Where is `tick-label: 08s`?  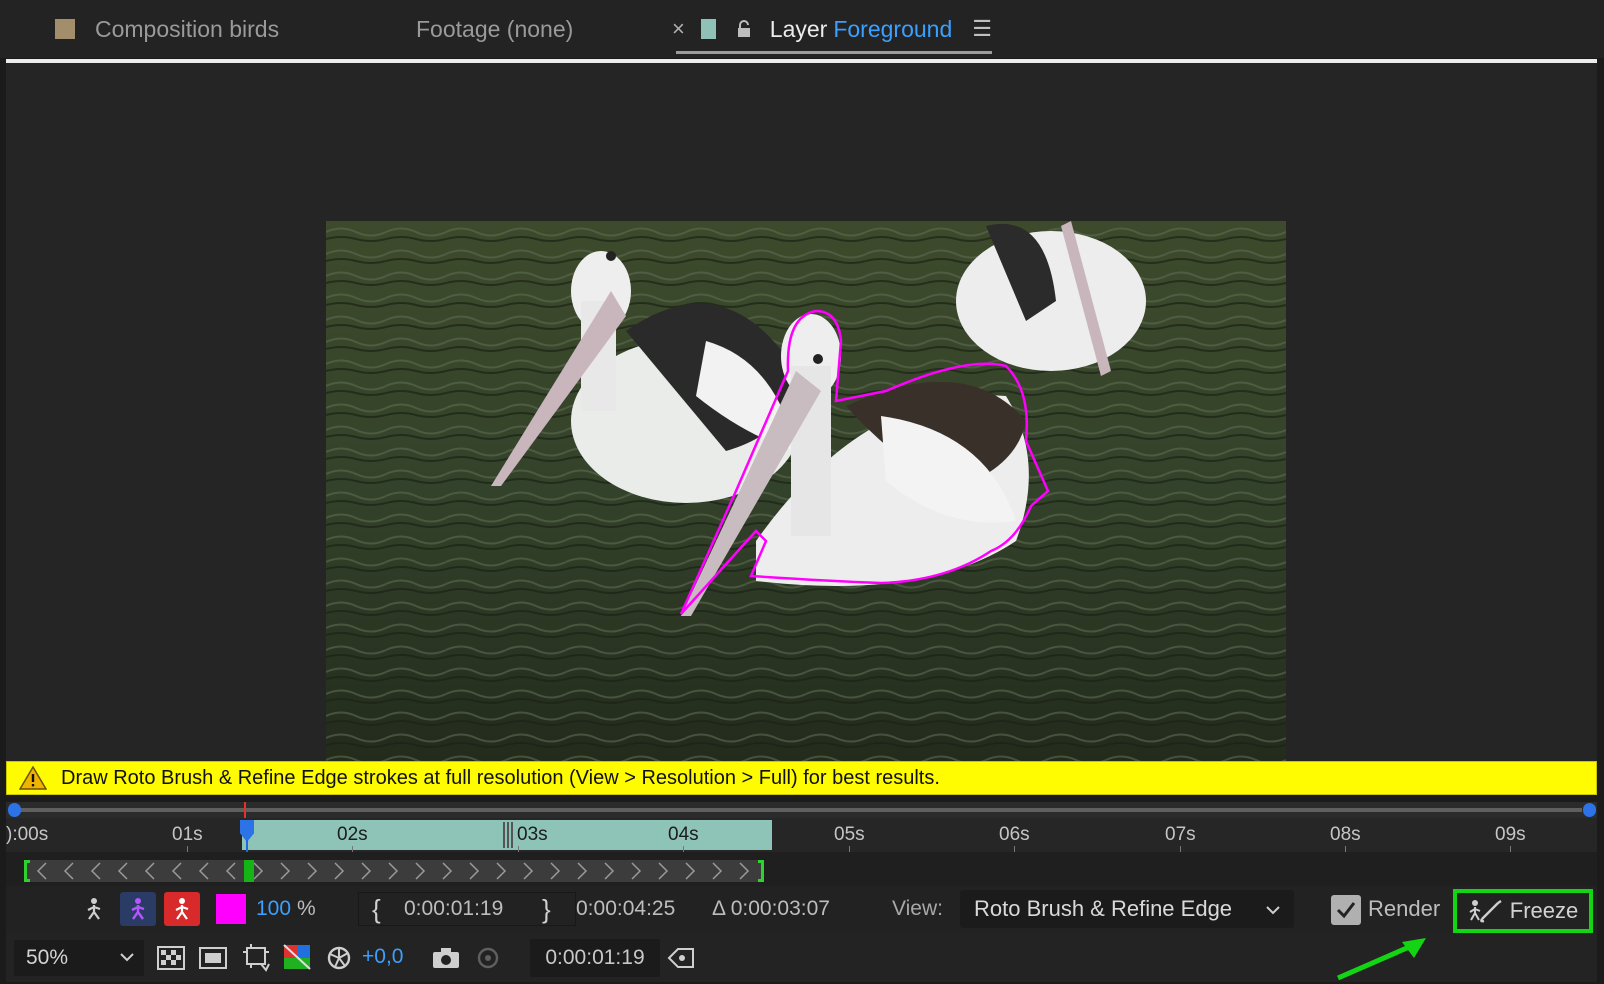 tick-label: 08s is located at coordinates (1345, 834).